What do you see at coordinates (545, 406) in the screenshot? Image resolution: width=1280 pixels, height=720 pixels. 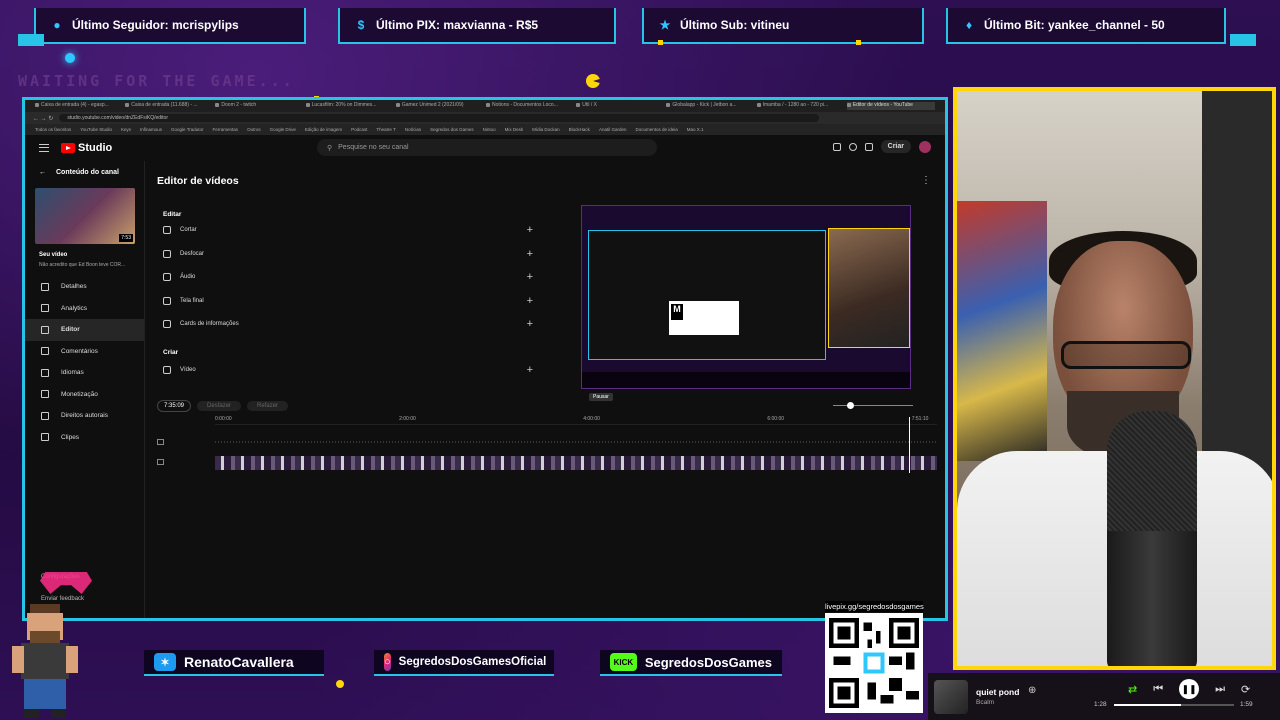 I see `timeline-toolbar: 7:35:09 Desfazer Refazer` at bounding box center [545, 406].